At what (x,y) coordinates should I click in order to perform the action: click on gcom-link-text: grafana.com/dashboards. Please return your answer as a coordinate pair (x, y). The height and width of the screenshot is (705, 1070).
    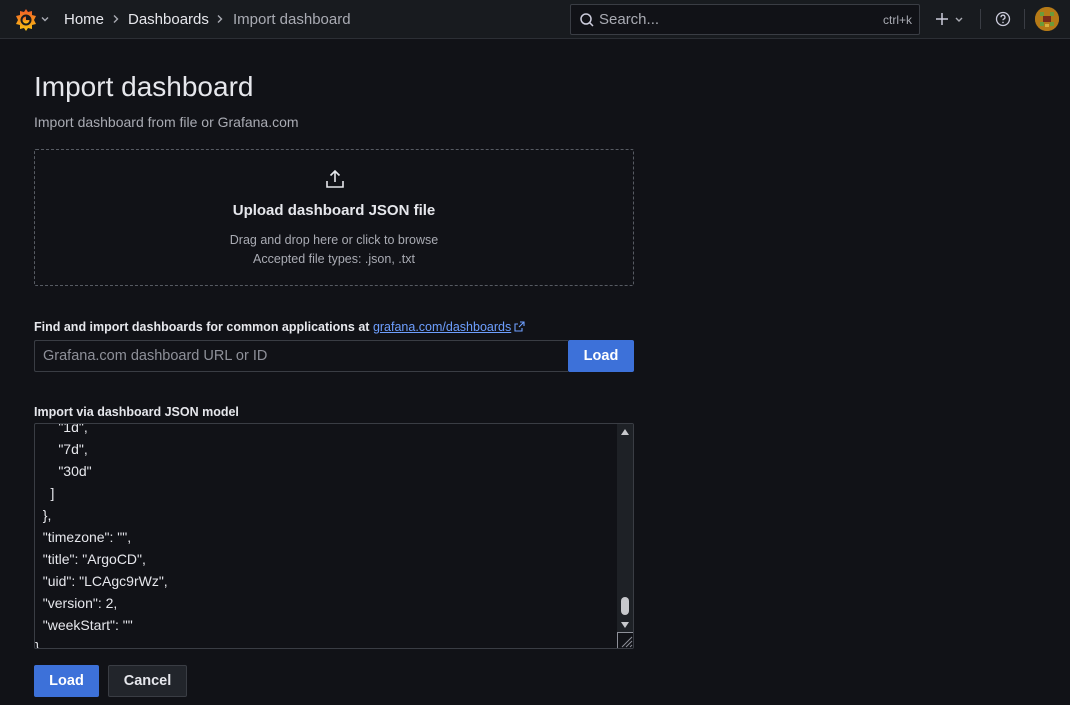
    Looking at the image, I should click on (442, 327).